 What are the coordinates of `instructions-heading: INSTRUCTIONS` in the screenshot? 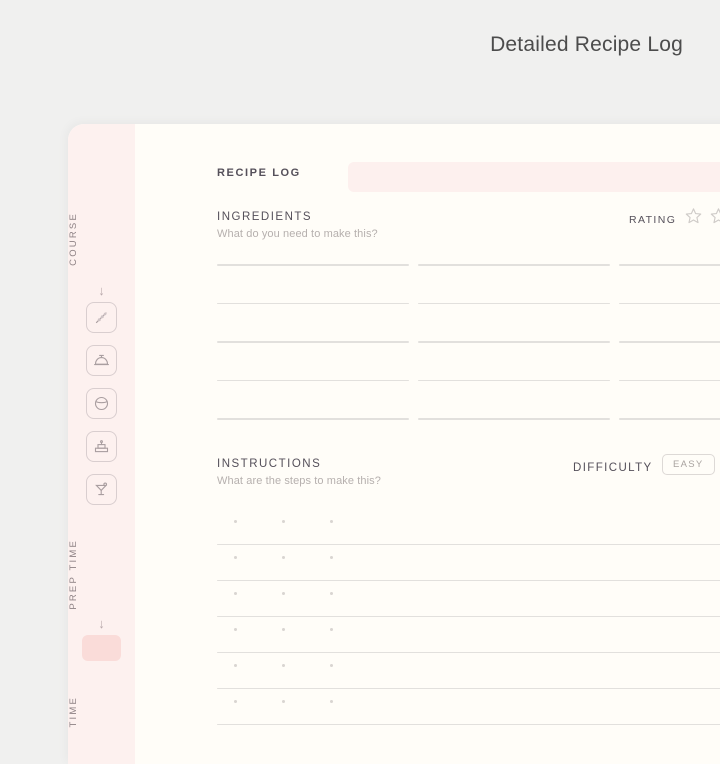 It's located at (269, 464).